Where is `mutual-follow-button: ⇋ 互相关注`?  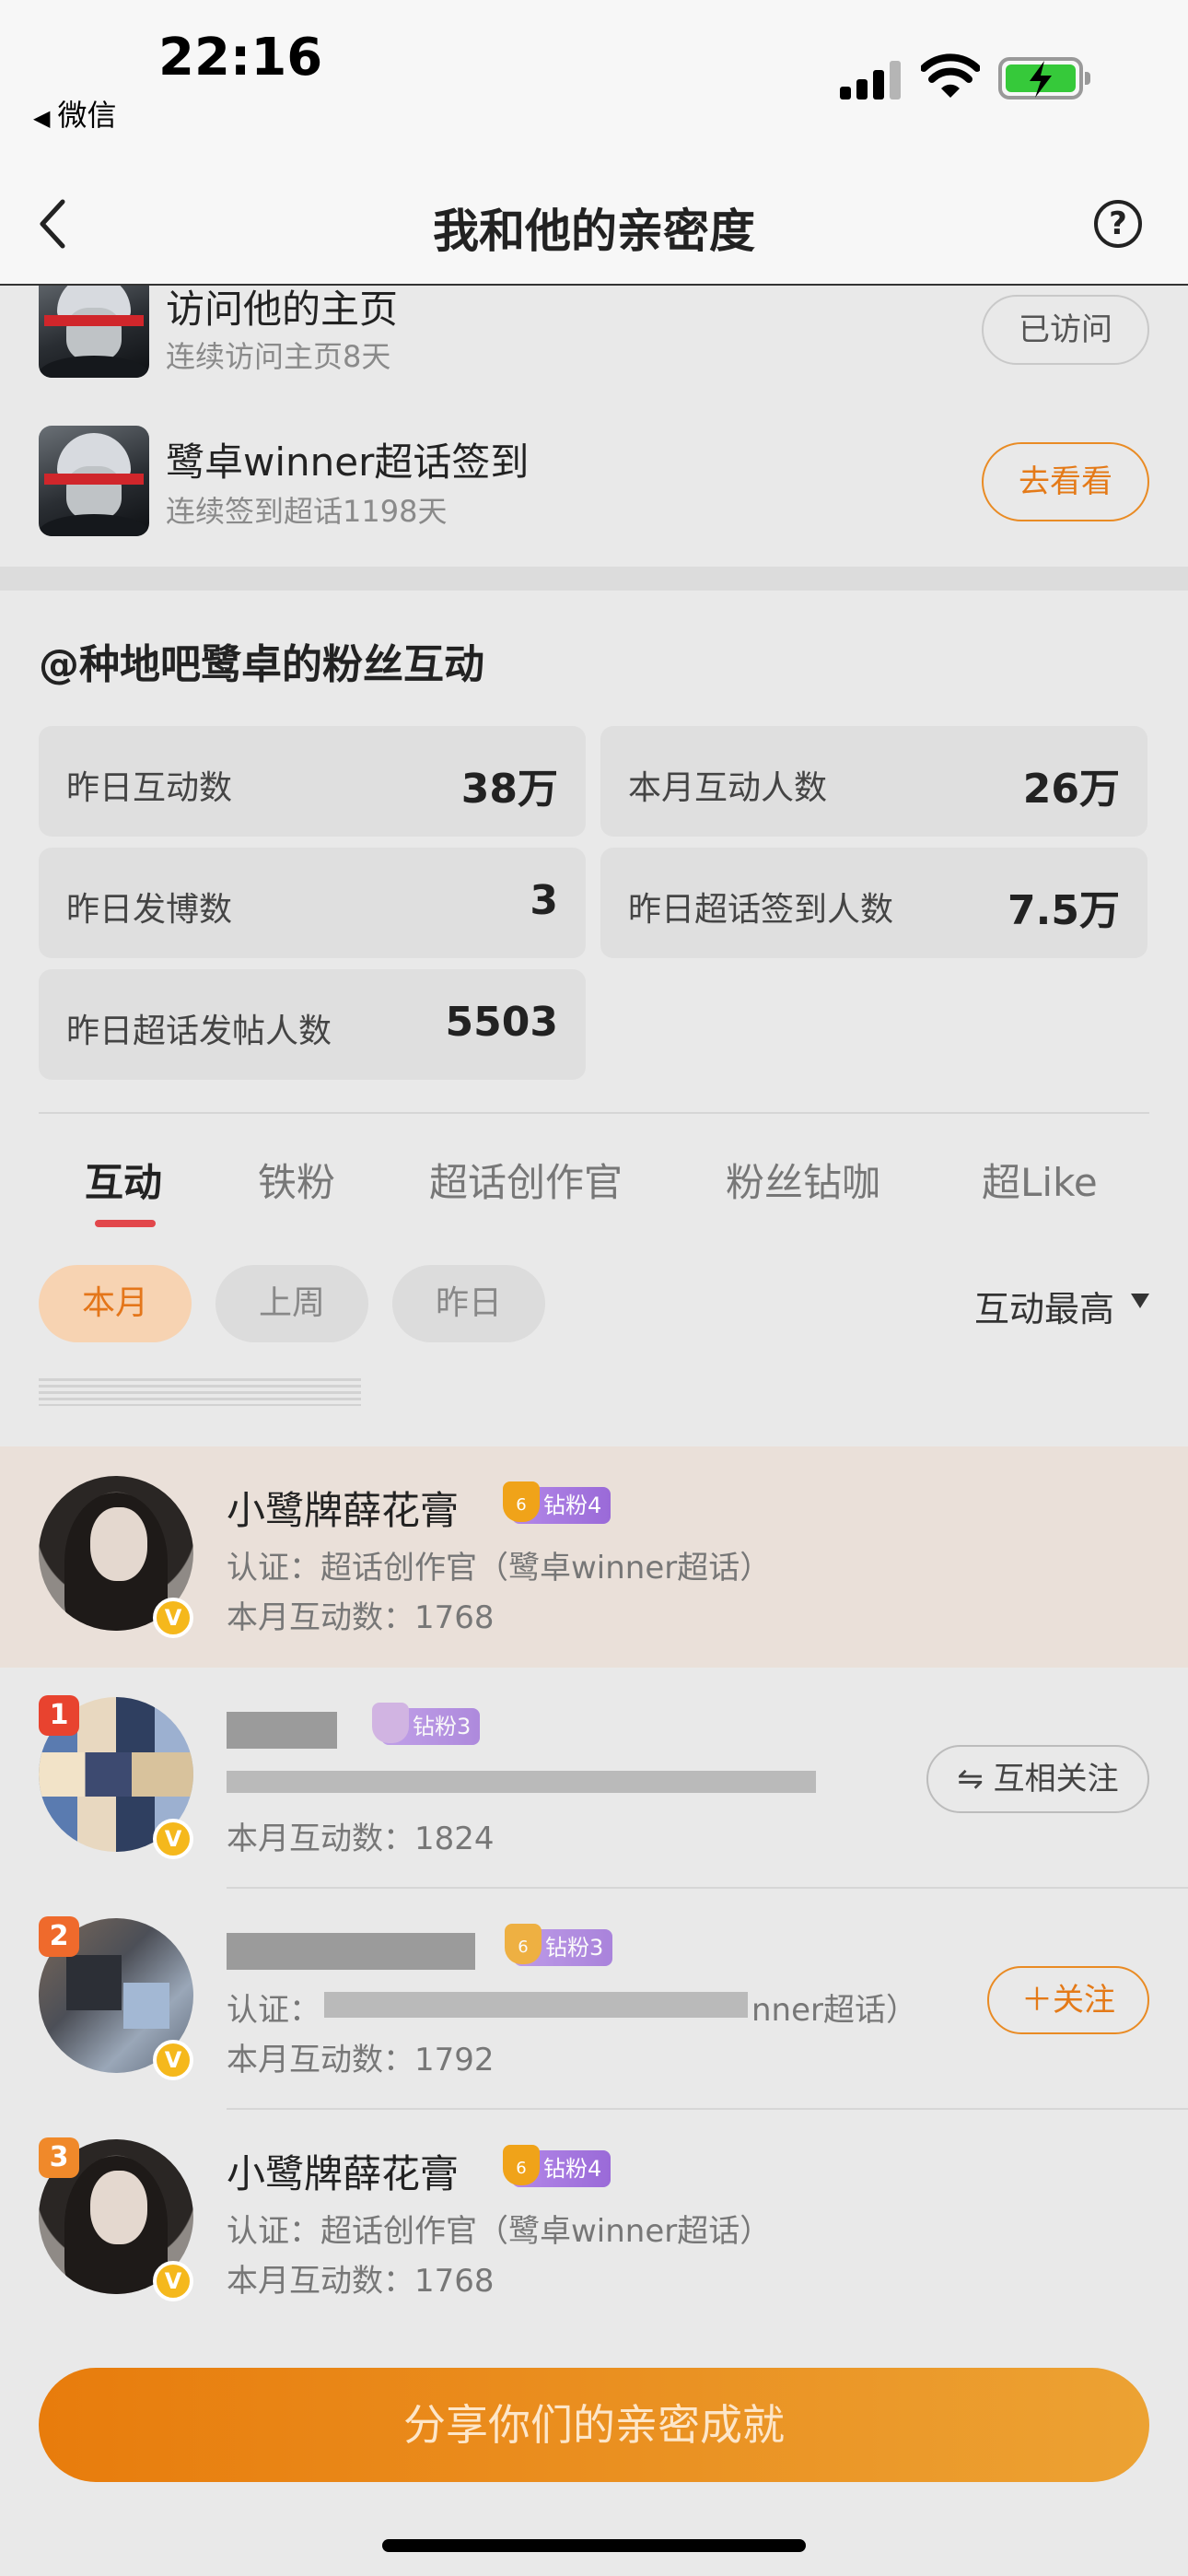 mutual-follow-button: ⇋ 互相关注 is located at coordinates (1037, 1779).